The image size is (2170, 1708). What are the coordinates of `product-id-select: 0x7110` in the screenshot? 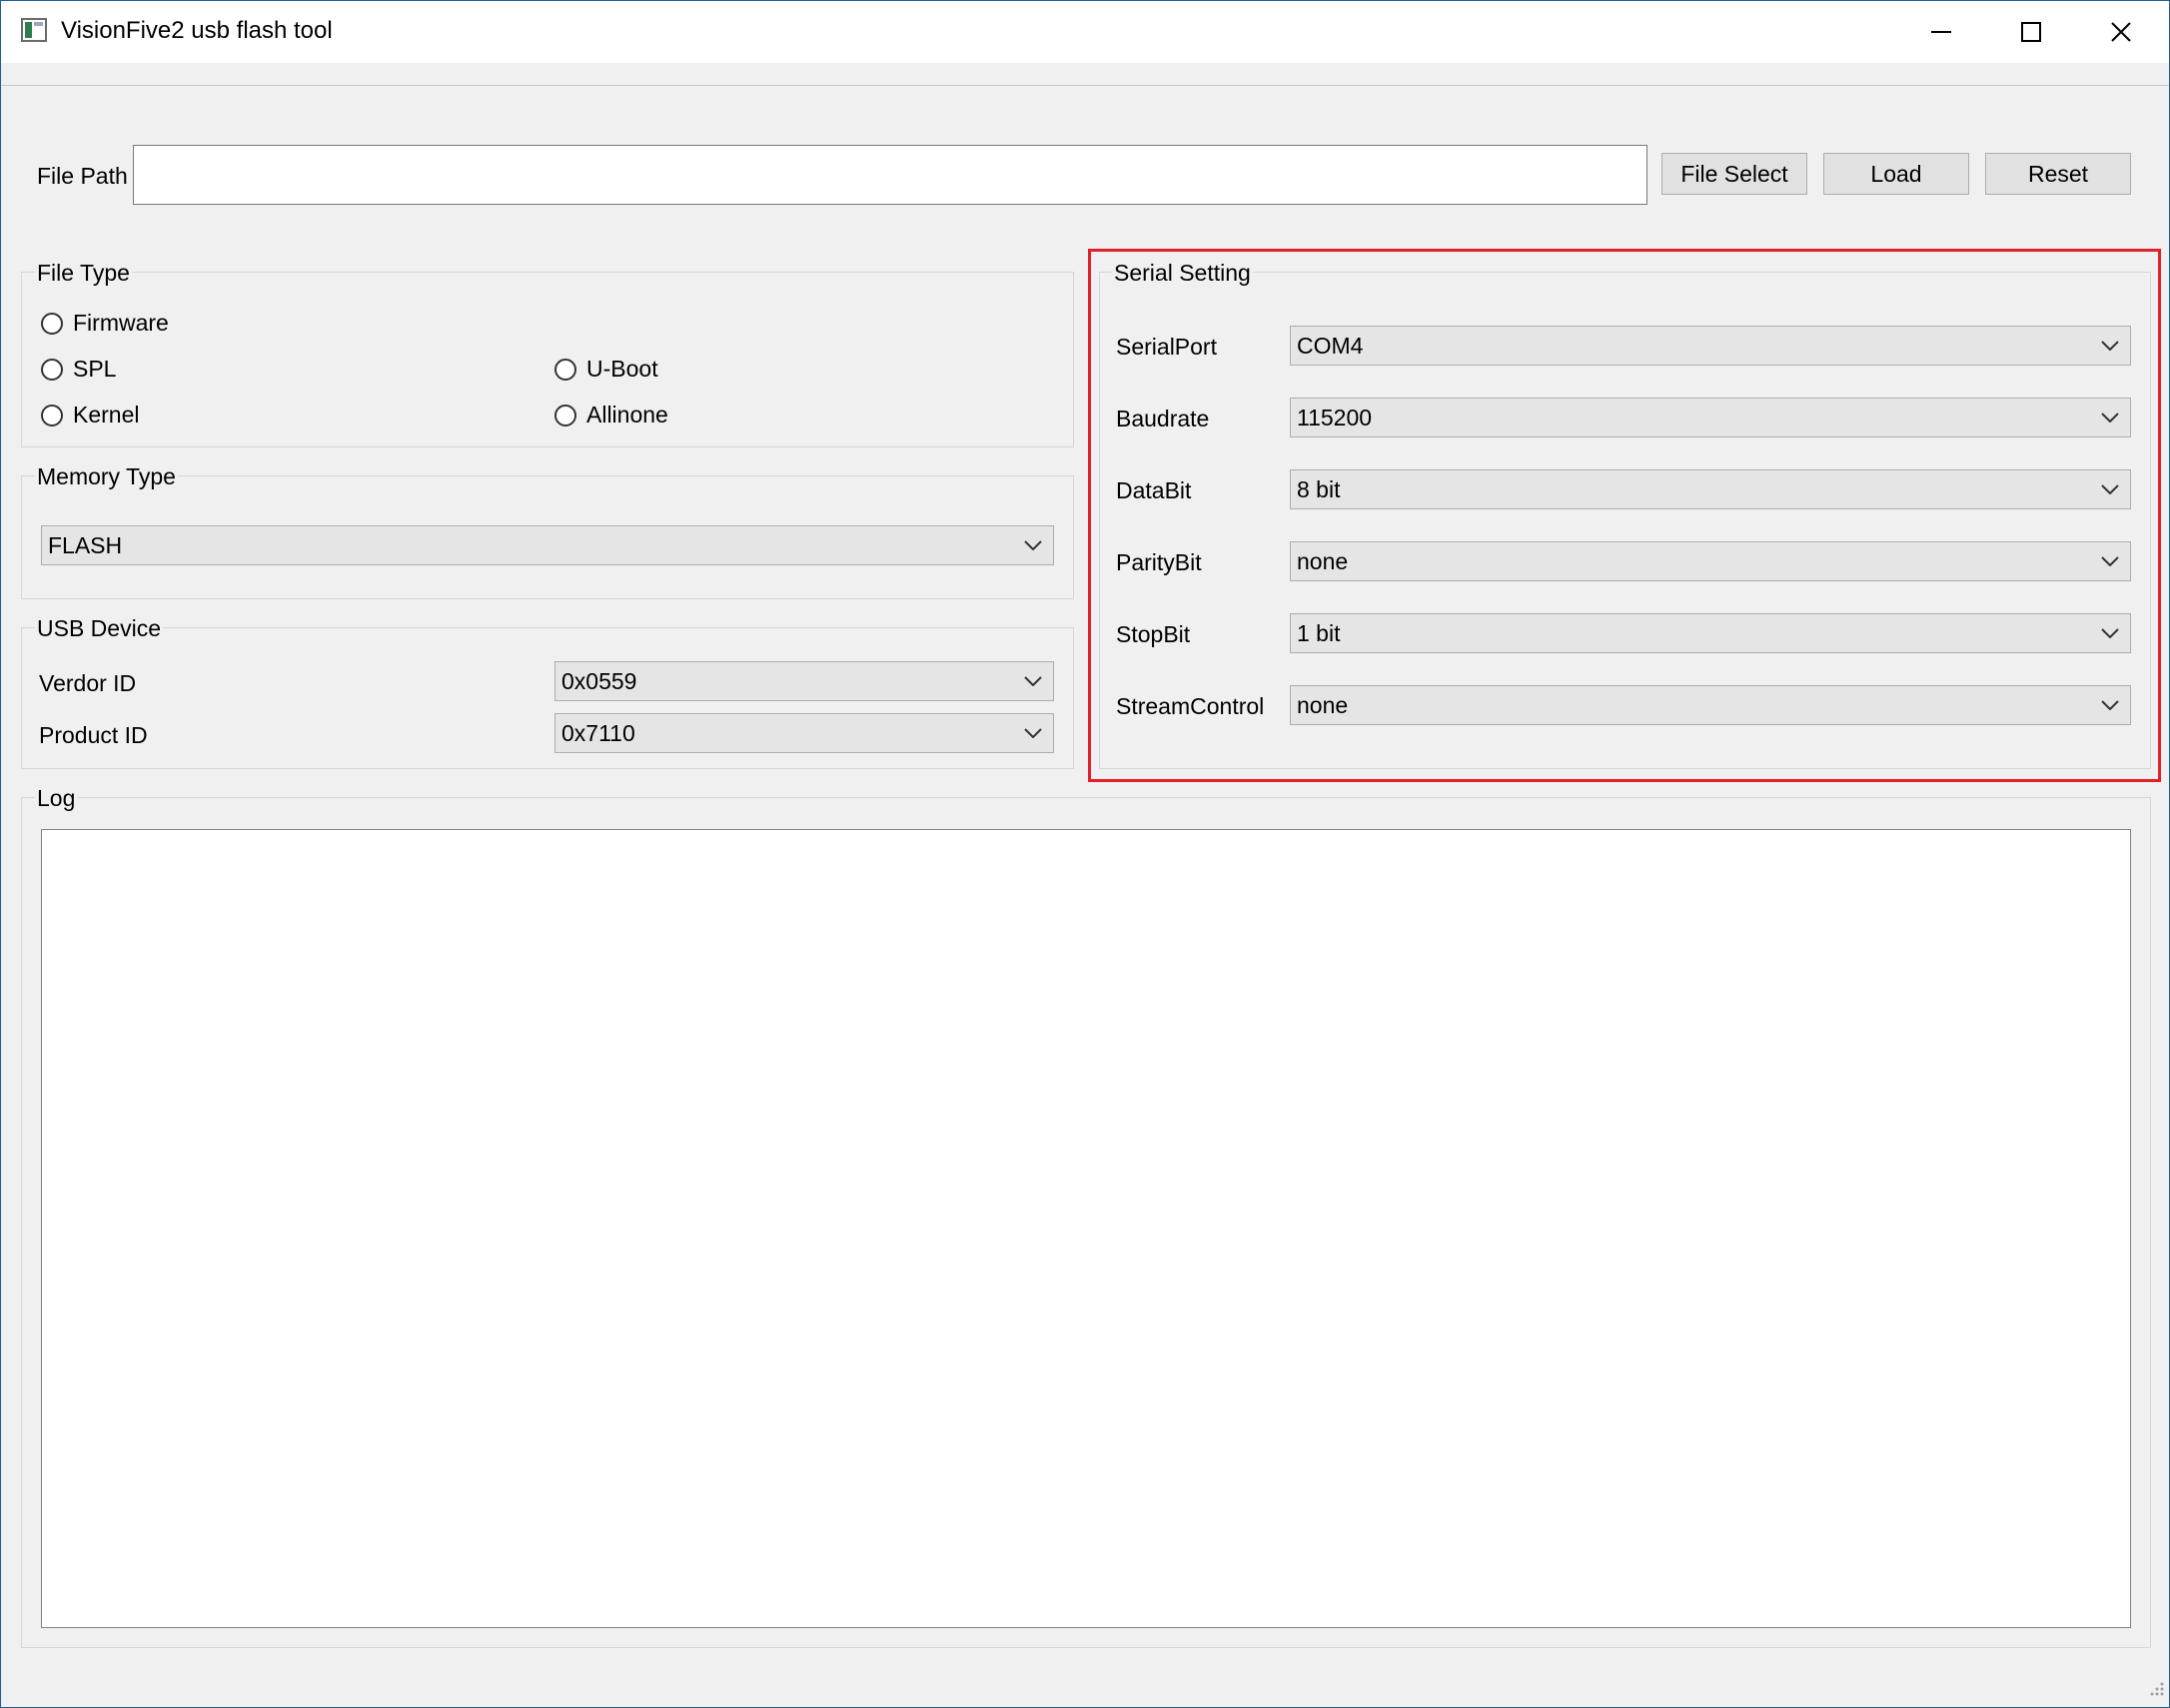 It's located at (804, 733).